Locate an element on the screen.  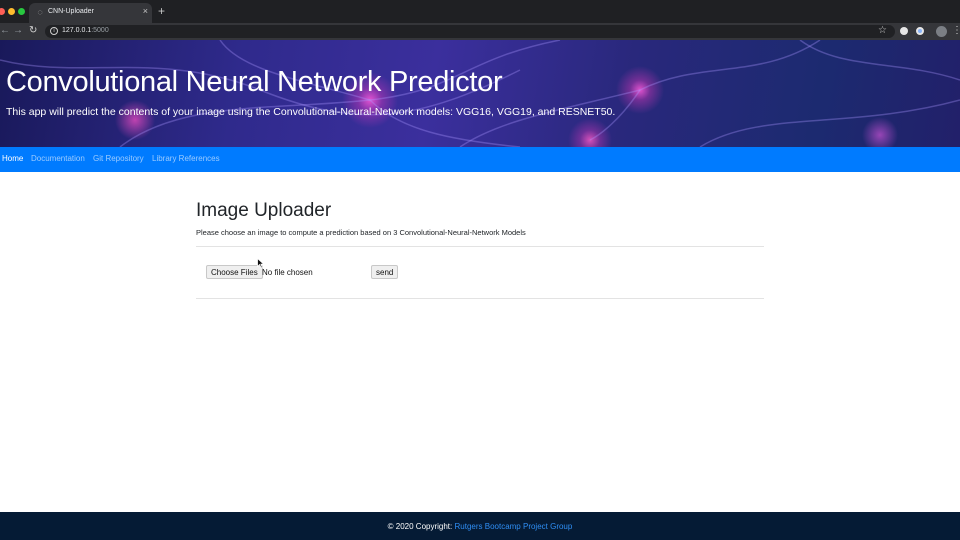
hero-title: Convolutional Neural Network Predictor is located at coordinates (254, 82).